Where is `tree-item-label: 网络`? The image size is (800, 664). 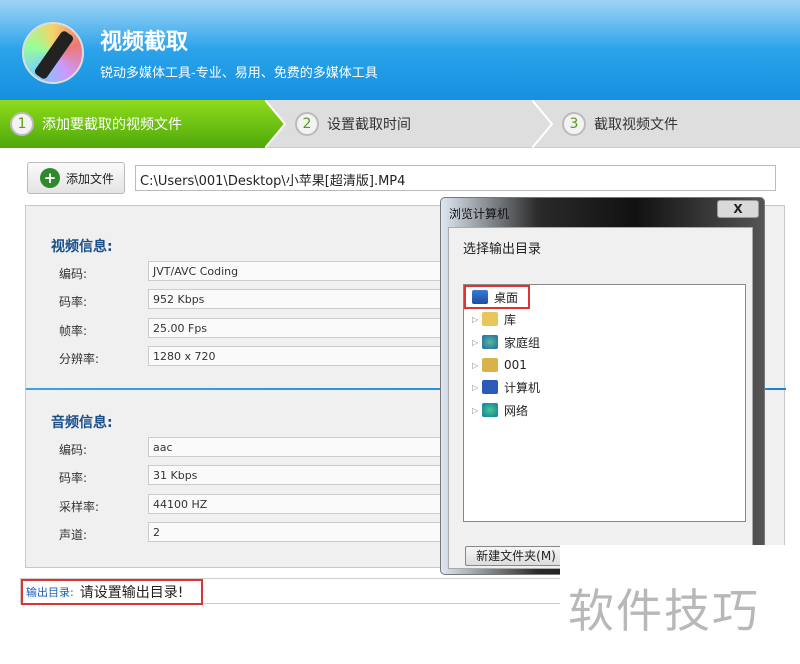
tree-item-label: 网络 is located at coordinates (516, 410).